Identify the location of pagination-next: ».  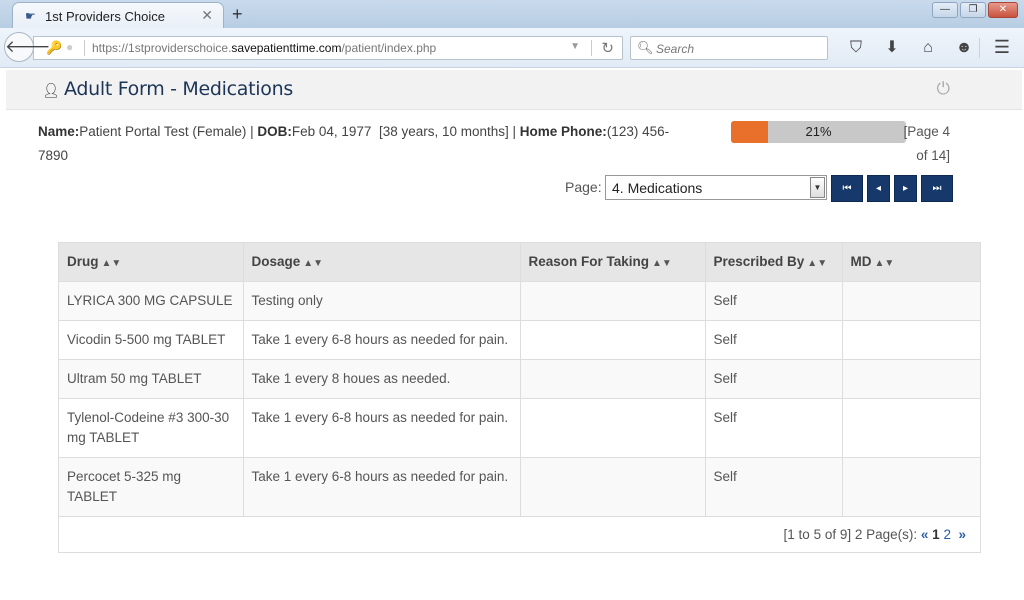
(962, 534).